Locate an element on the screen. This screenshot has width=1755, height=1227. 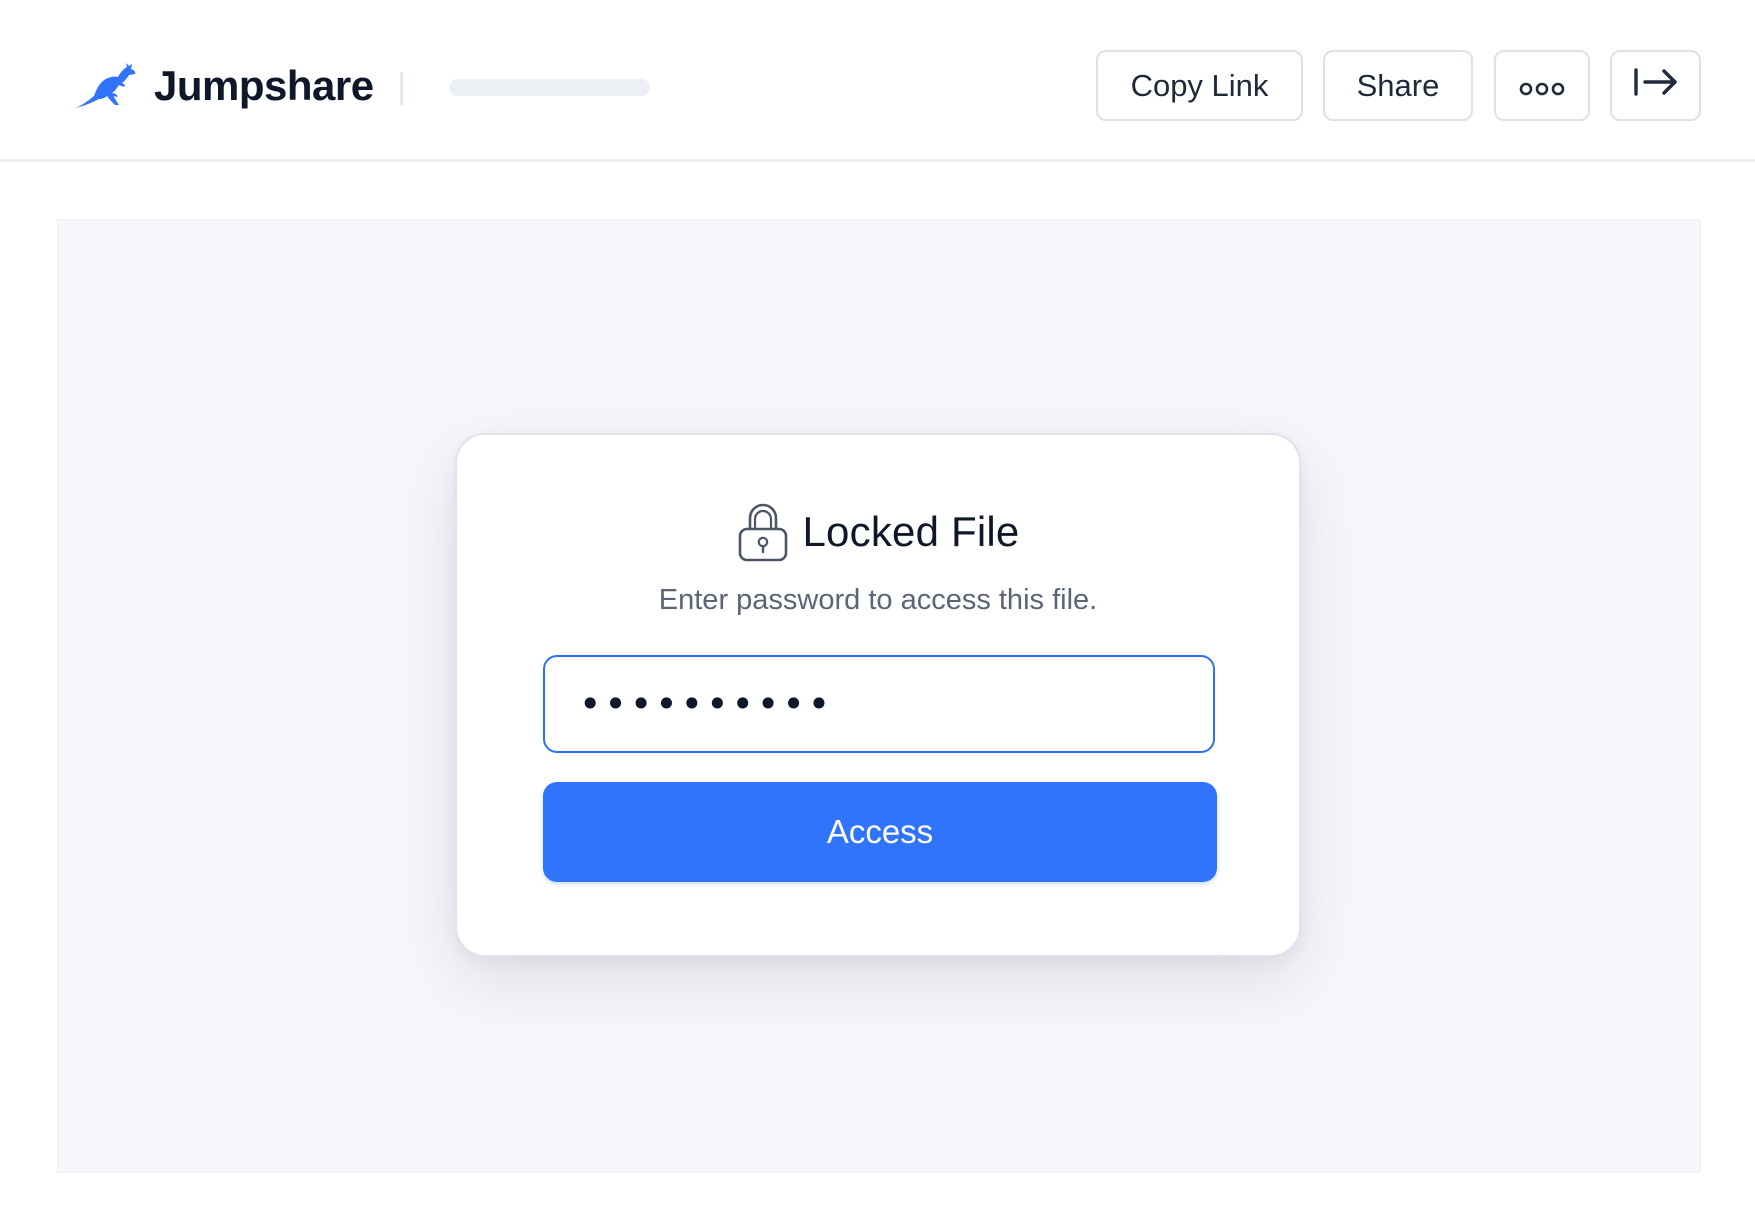
password-input is located at coordinates (879, 704).